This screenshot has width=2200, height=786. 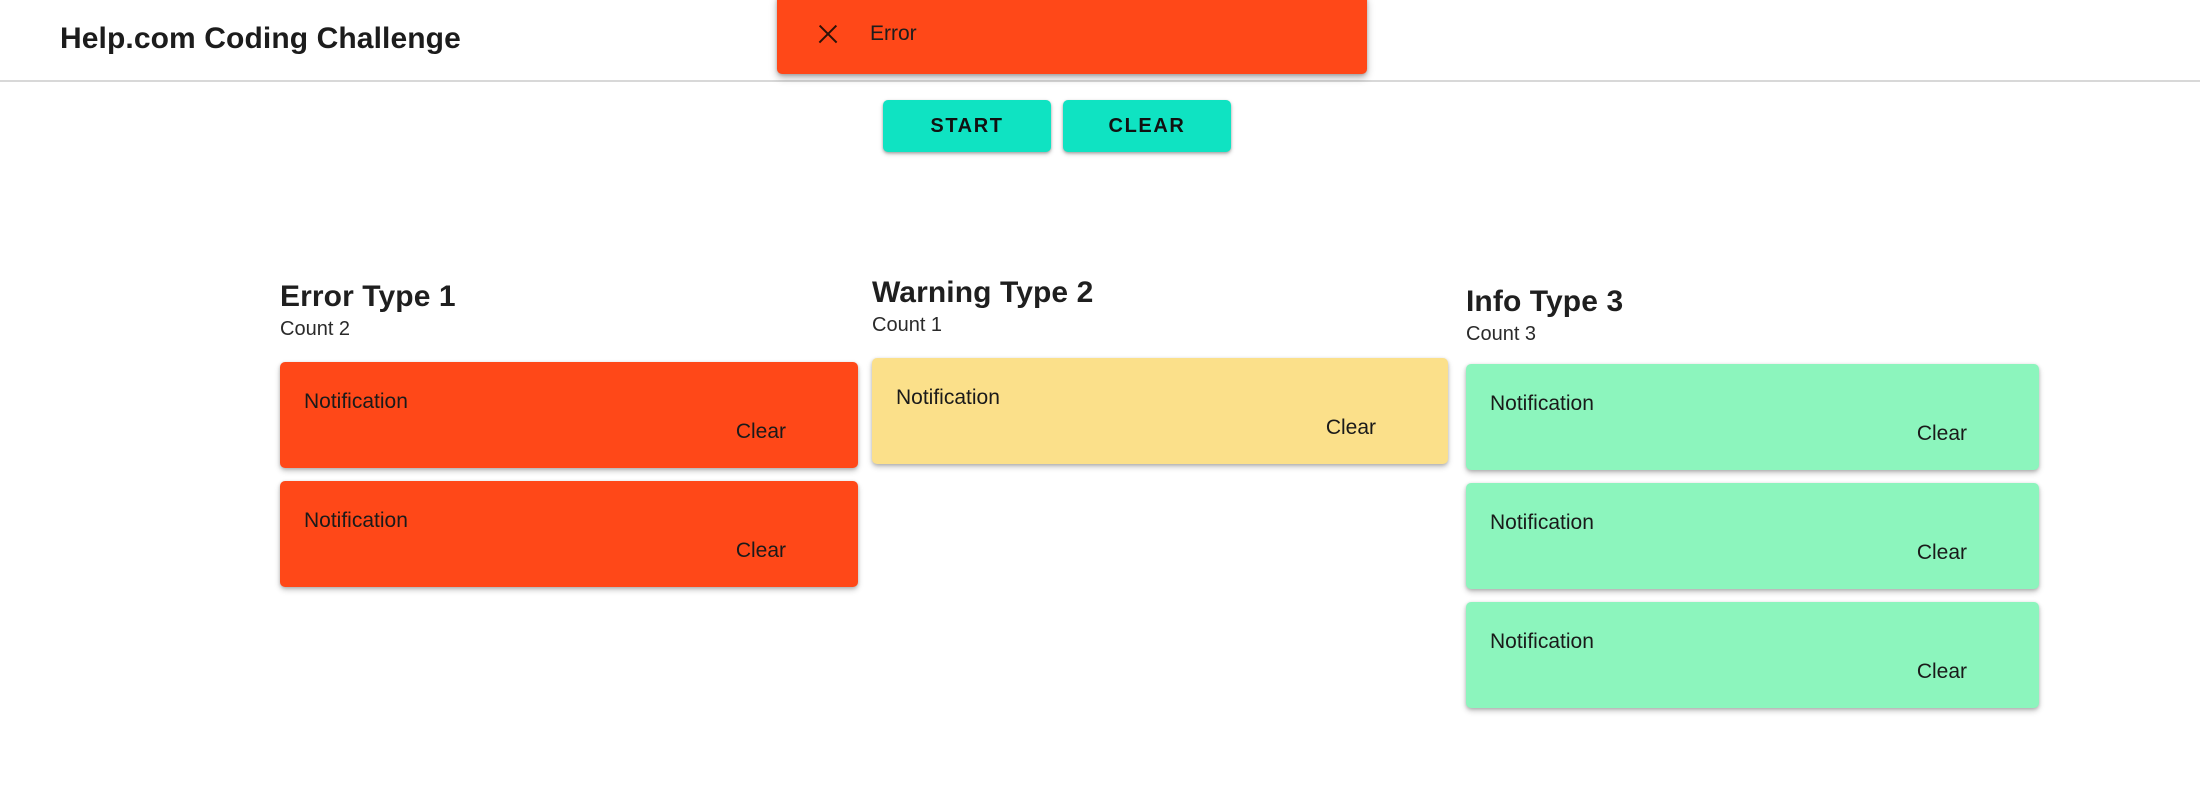 What do you see at coordinates (983, 292) in the screenshot?
I see `column-title: Warning Type 2` at bounding box center [983, 292].